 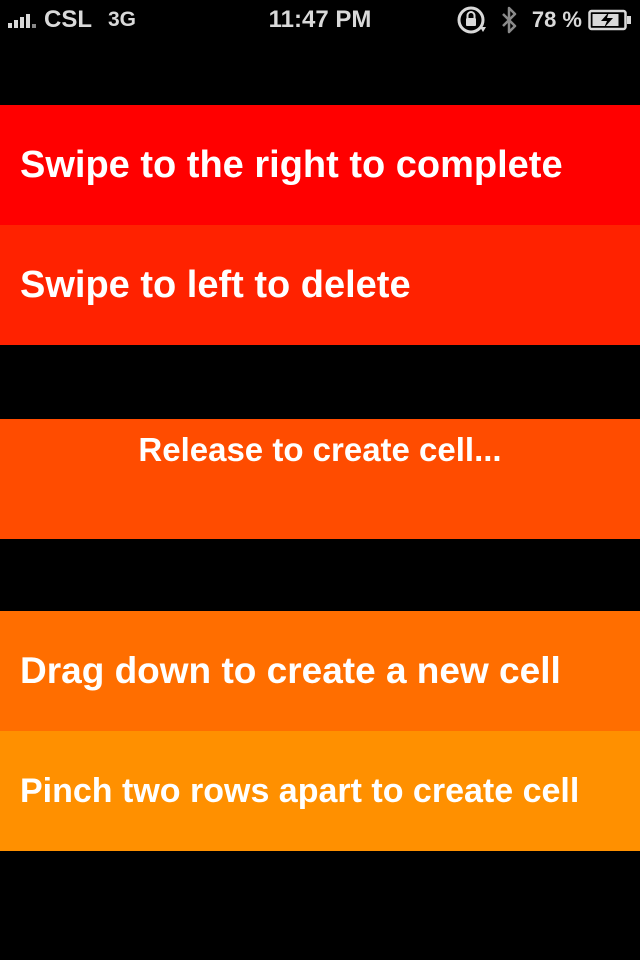 I want to click on status-bar: CSL 3G 11:47 PM 78 %, so click(x=320, y=20).